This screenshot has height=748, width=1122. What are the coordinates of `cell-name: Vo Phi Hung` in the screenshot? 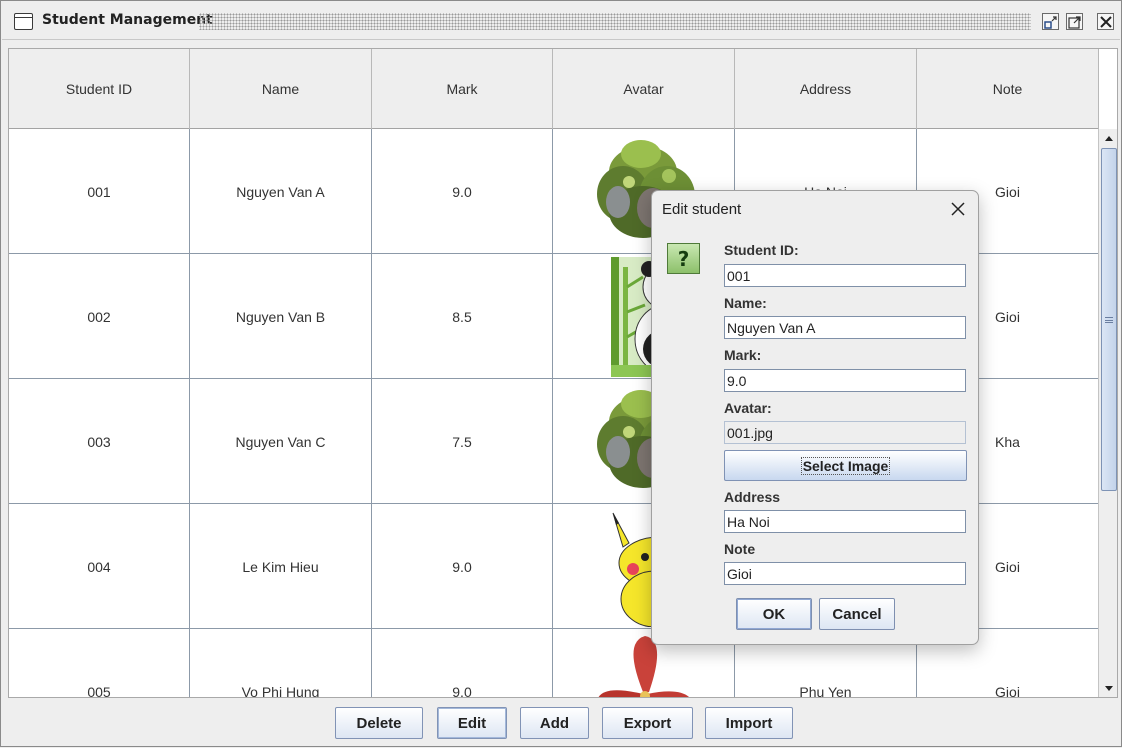 It's located at (281, 663).